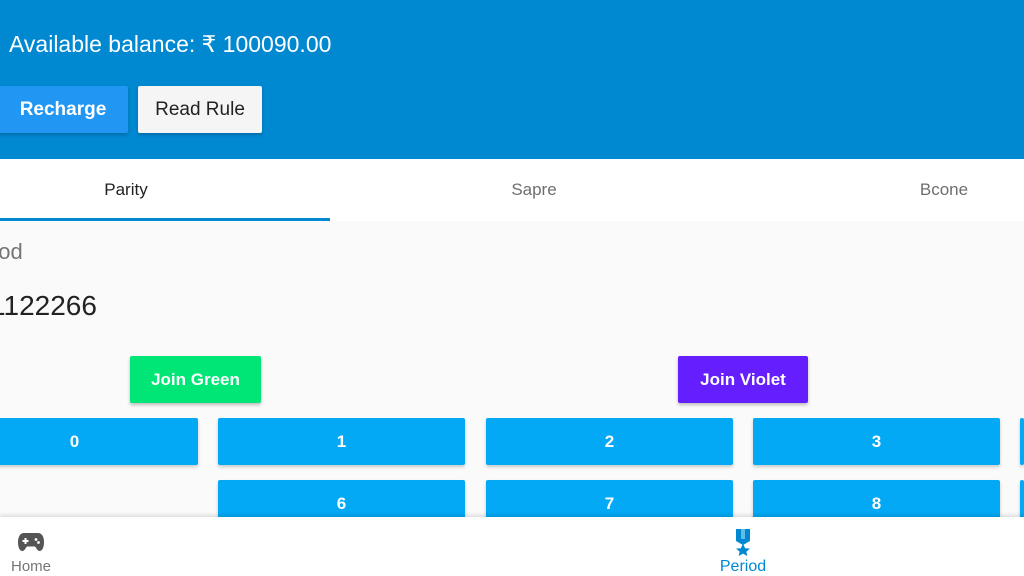 The width and height of the screenshot is (1024, 576). What do you see at coordinates (876, 441) in the screenshot?
I see `number-button-3: 3` at bounding box center [876, 441].